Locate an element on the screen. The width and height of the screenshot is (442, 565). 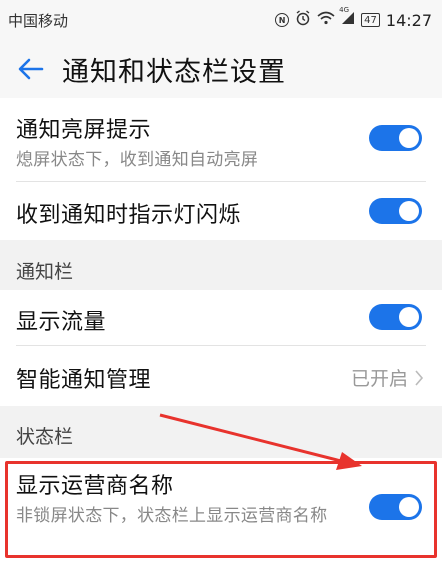
nfc-icon: N is located at coordinates (282, 20).